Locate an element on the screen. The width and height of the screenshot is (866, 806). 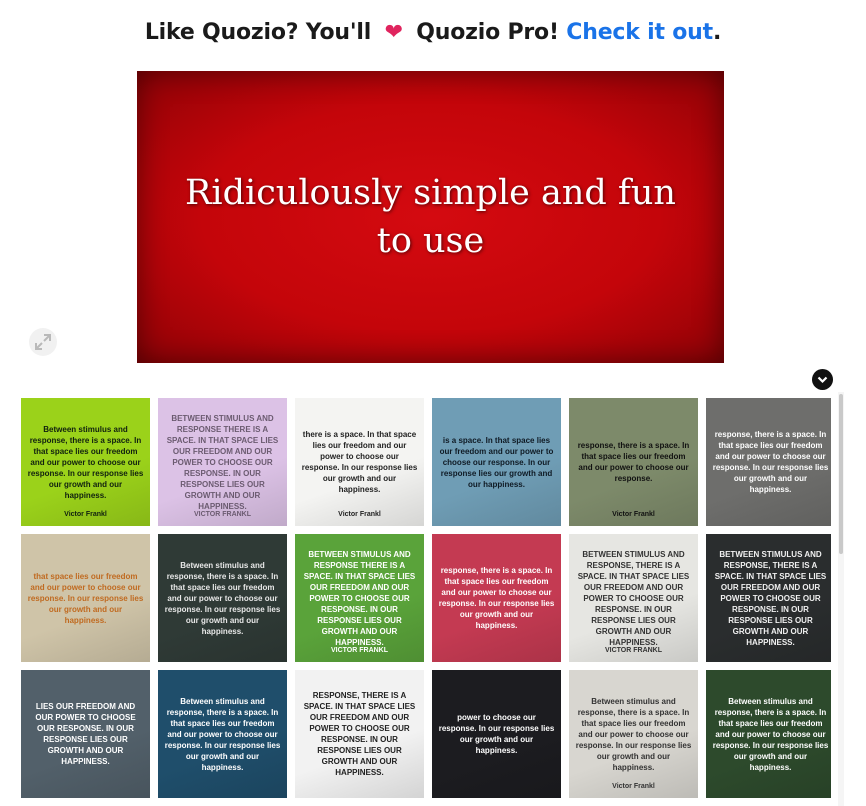
heart-icon: ❤ is located at coordinates (393, 32).